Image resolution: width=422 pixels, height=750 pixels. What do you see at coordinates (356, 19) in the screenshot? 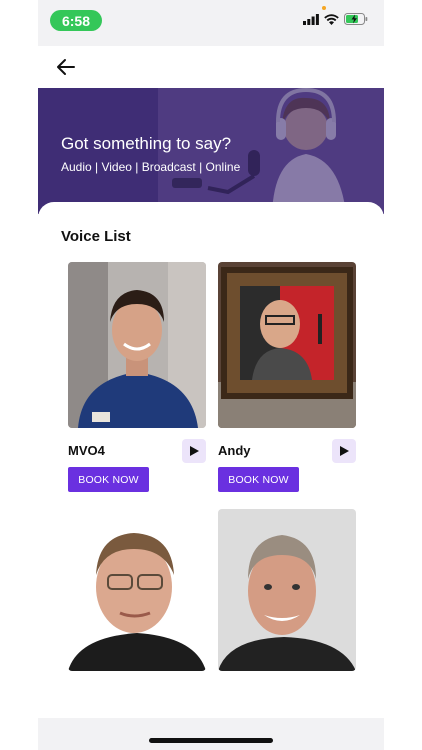
I see `battery-charging-icon` at bounding box center [356, 19].